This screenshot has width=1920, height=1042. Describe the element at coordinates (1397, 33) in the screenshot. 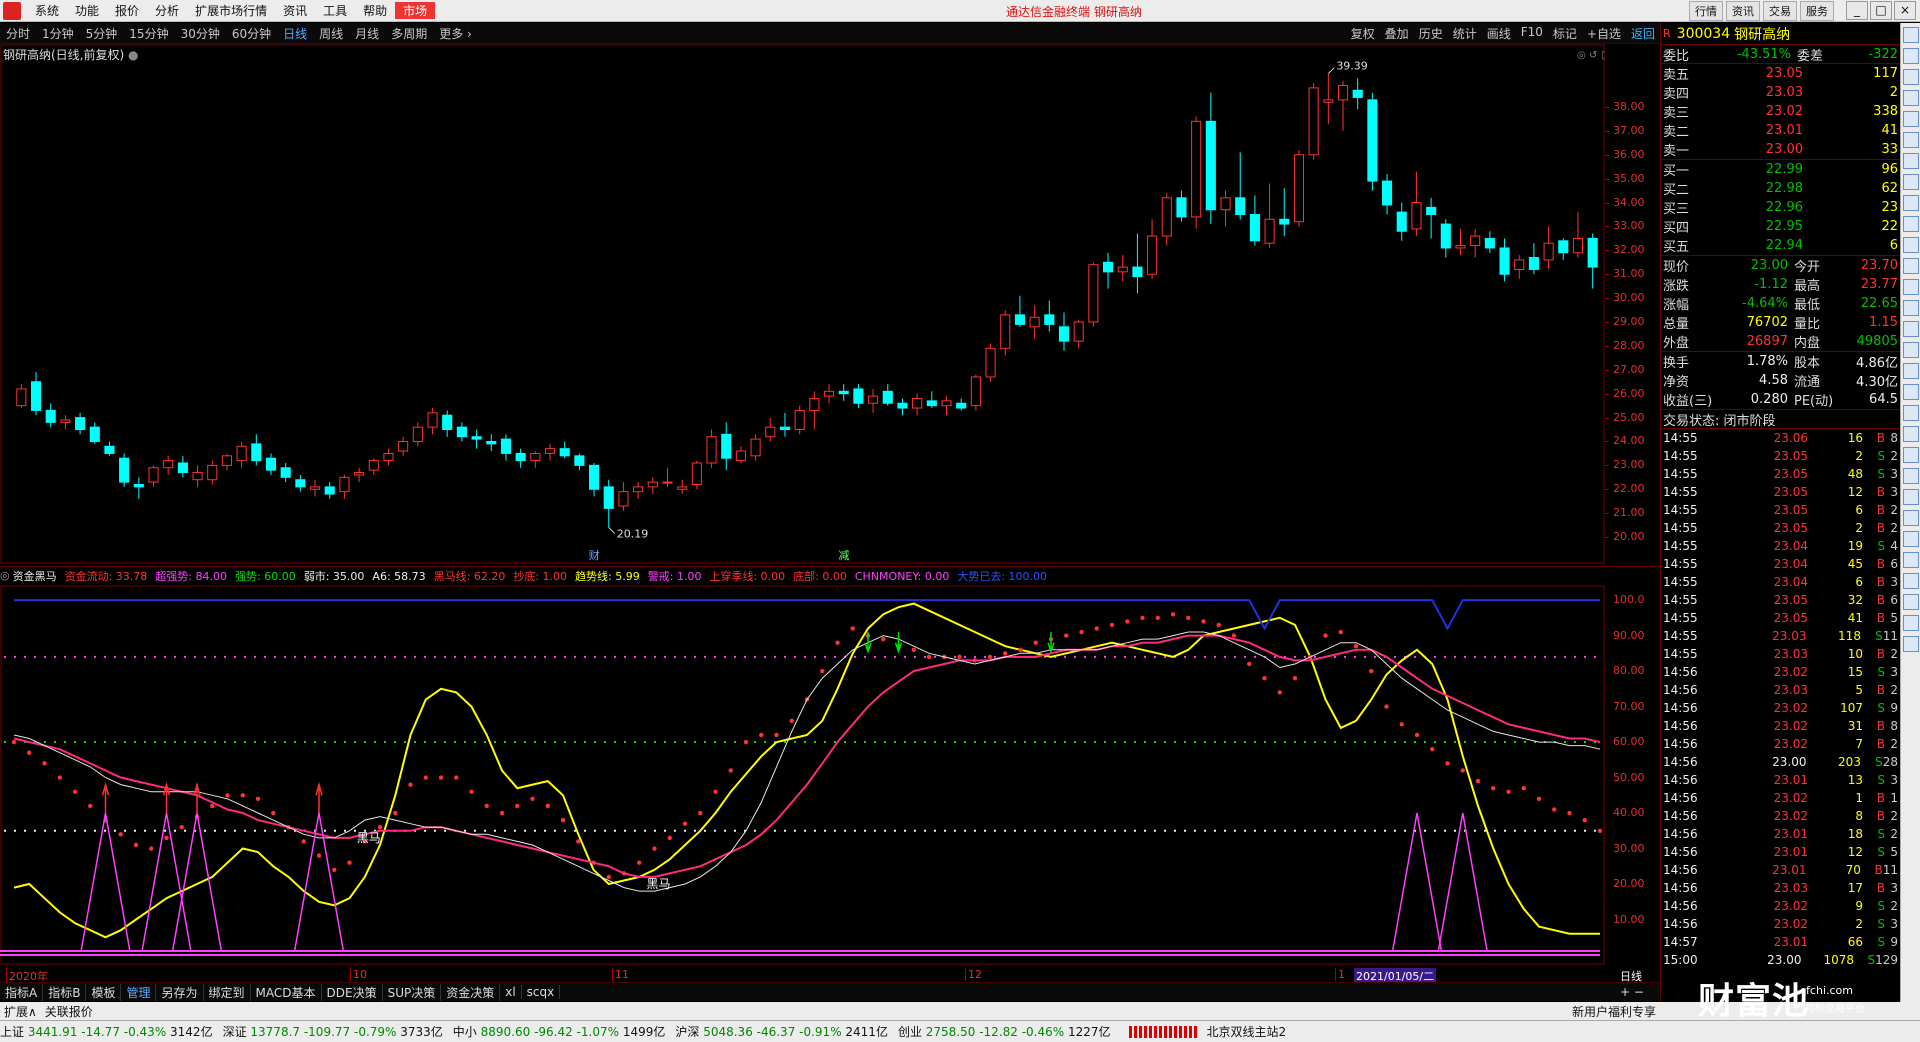

I see `toolbar-overlay: 叠加` at that location.